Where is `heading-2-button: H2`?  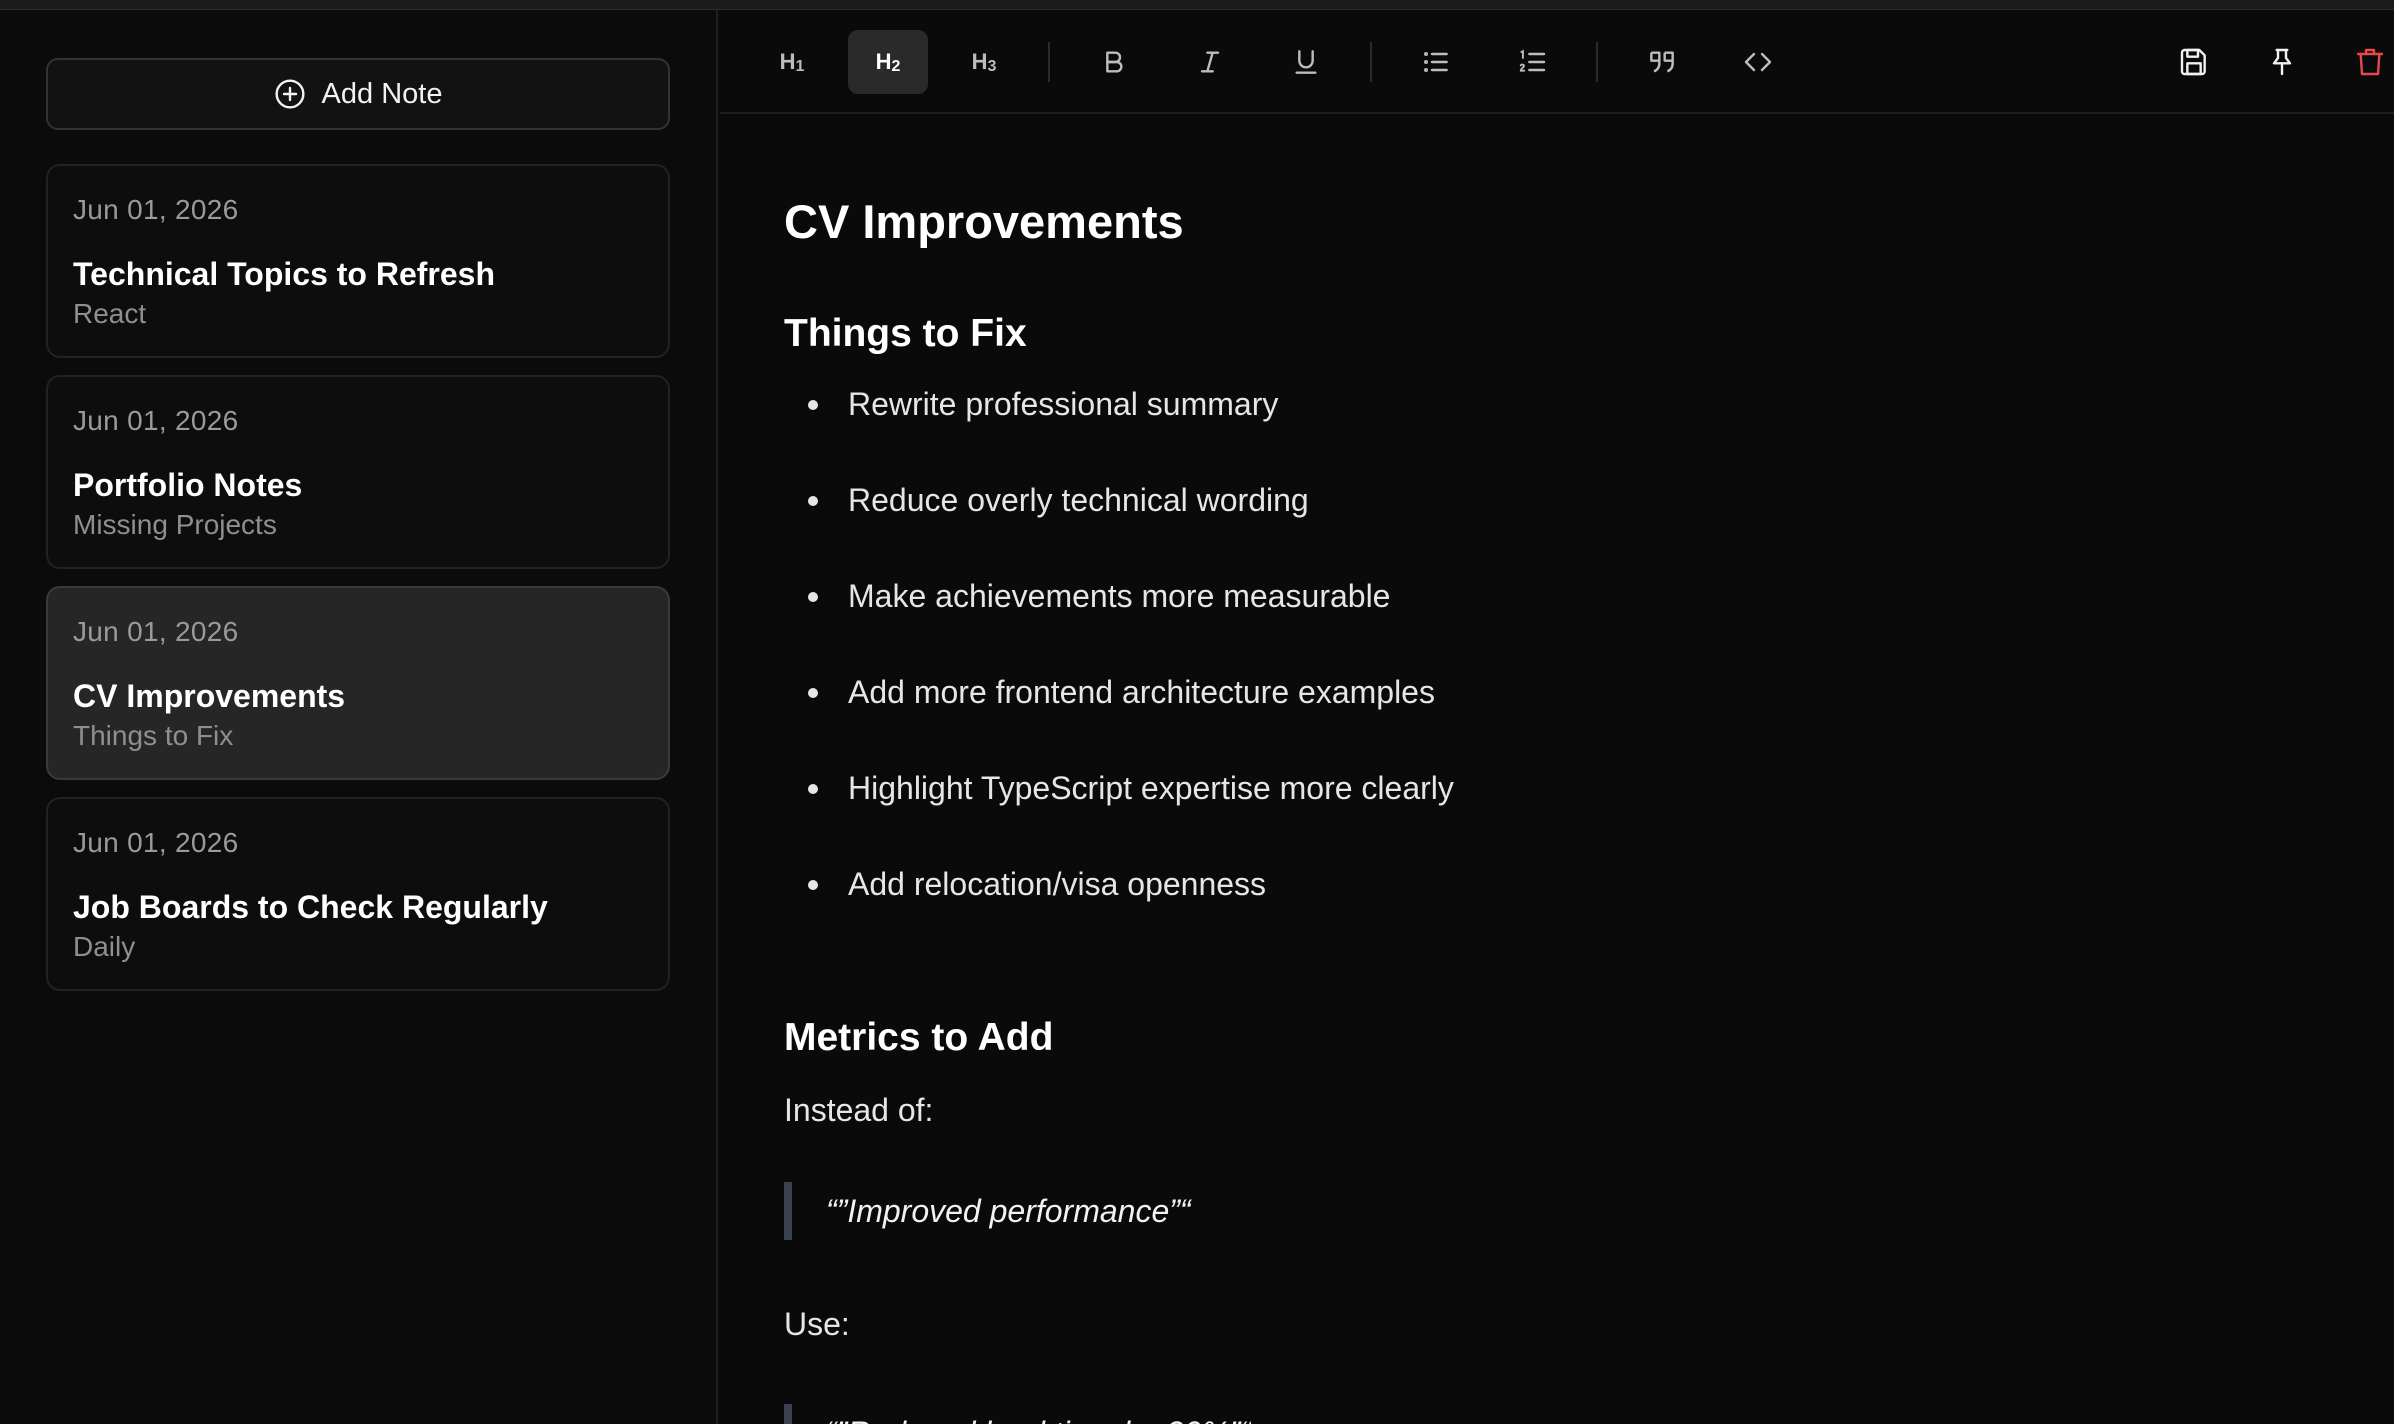
heading-2-button: H2 is located at coordinates (888, 62).